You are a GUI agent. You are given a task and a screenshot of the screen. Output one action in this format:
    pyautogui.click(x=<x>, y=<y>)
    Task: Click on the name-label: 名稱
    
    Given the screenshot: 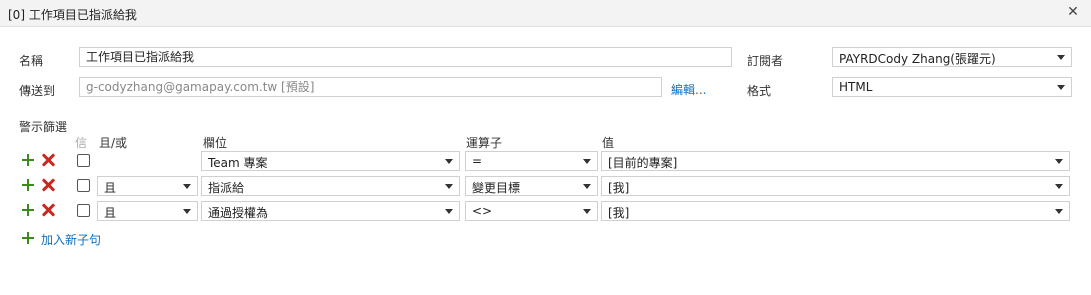 What is the action you would take?
    pyautogui.click(x=31, y=61)
    